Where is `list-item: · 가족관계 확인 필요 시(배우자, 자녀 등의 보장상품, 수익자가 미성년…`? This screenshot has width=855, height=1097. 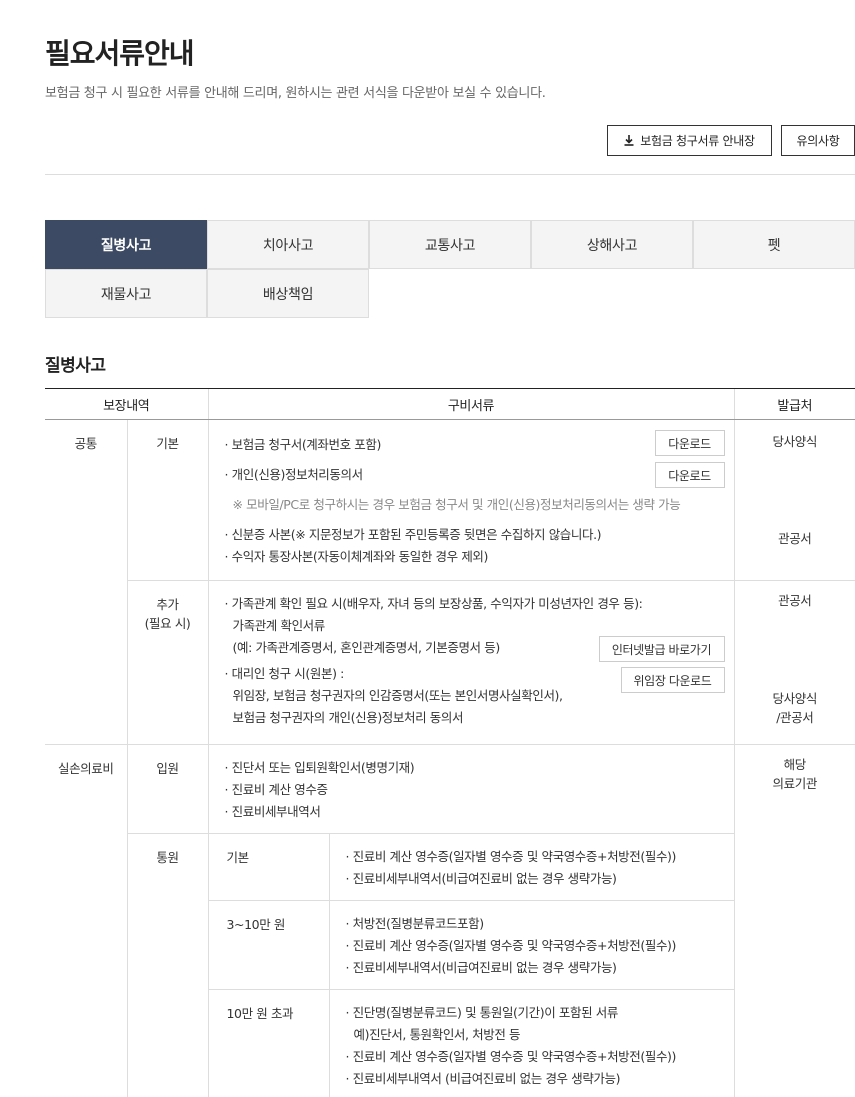 list-item: · 가족관계 확인 필요 시(배우자, 자녀 등의 보장상품, 수익자가 미성년… is located at coordinates (433, 603).